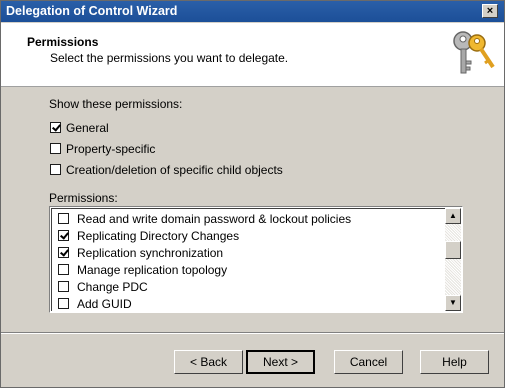 The width and height of the screenshot is (505, 388). I want to click on permission-label: Add GUID, so click(104, 304).